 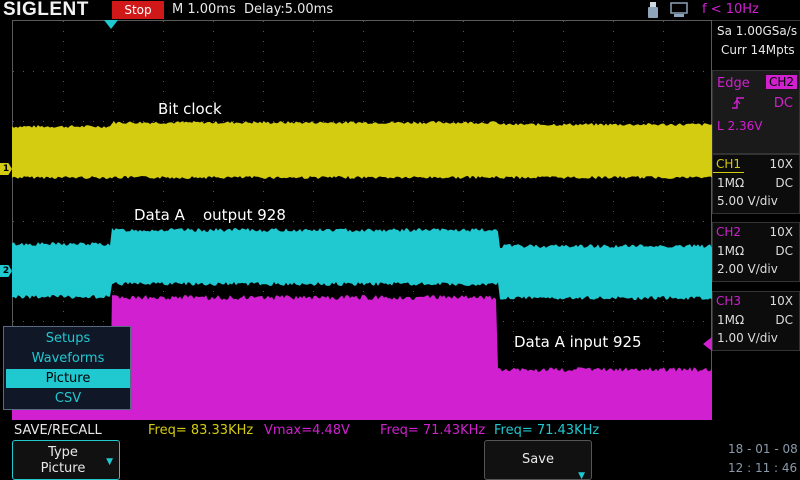 What do you see at coordinates (756, 112) in the screenshot?
I see `trigger-box: Edge CH2 DC L 2.36V` at bounding box center [756, 112].